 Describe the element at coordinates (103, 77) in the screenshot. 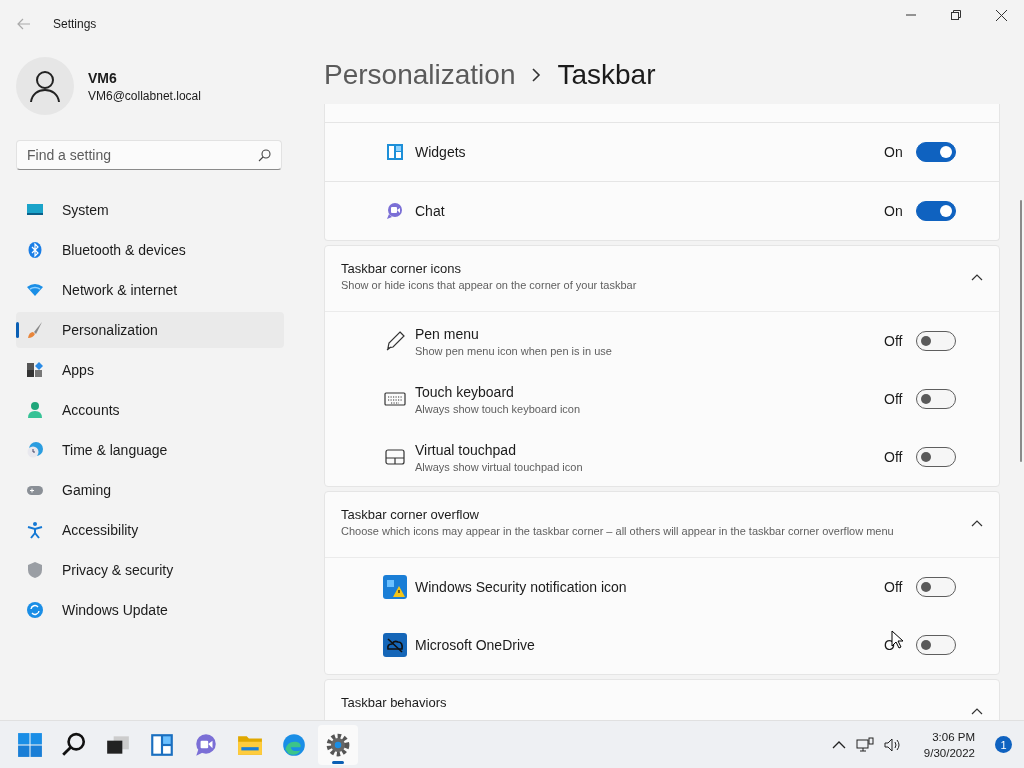

I see `account-name: VM6` at that location.